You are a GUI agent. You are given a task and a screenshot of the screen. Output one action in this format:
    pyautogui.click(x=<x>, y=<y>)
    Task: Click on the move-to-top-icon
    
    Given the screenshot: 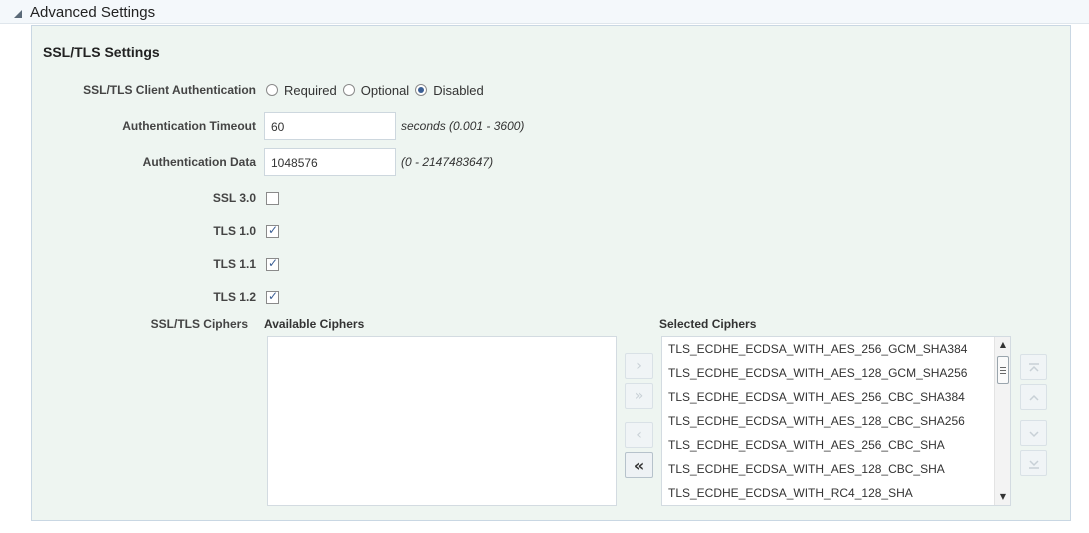 What is the action you would take?
    pyautogui.click(x=1034, y=367)
    